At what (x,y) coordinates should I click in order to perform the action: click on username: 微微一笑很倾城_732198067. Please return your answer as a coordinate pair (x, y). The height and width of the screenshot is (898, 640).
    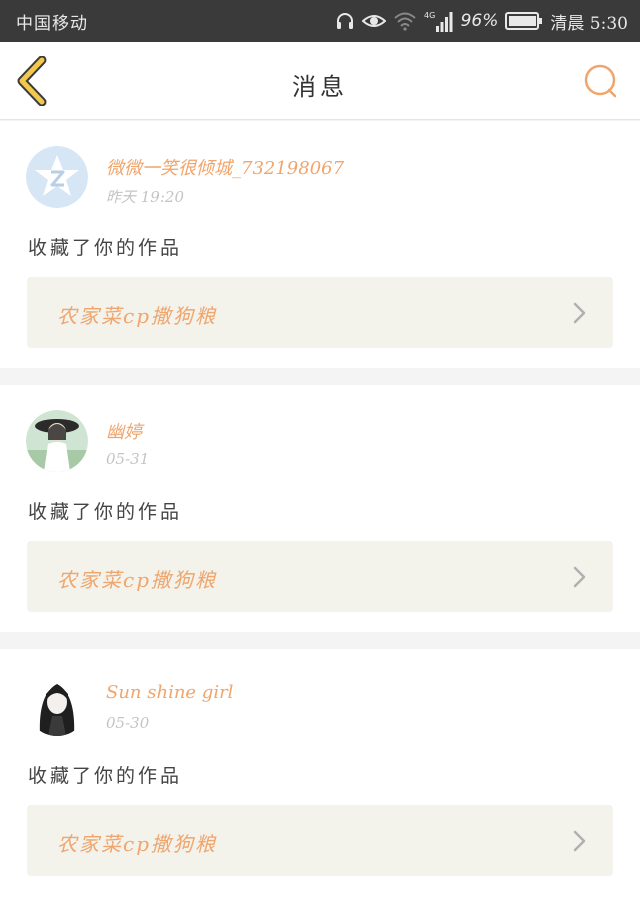
    Looking at the image, I should click on (225, 167).